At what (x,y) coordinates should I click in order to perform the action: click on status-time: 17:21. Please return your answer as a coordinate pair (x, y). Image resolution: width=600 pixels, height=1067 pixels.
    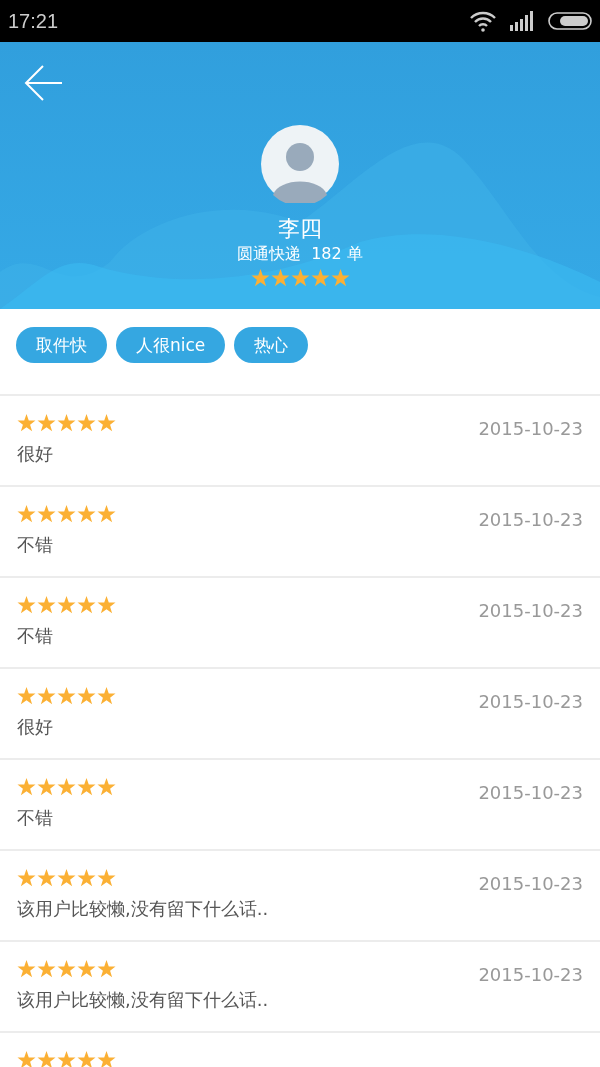
    Looking at the image, I should click on (33, 21).